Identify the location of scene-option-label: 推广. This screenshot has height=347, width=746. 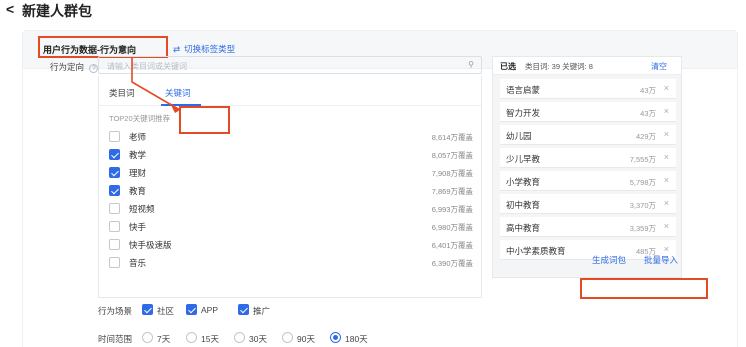
(262, 311).